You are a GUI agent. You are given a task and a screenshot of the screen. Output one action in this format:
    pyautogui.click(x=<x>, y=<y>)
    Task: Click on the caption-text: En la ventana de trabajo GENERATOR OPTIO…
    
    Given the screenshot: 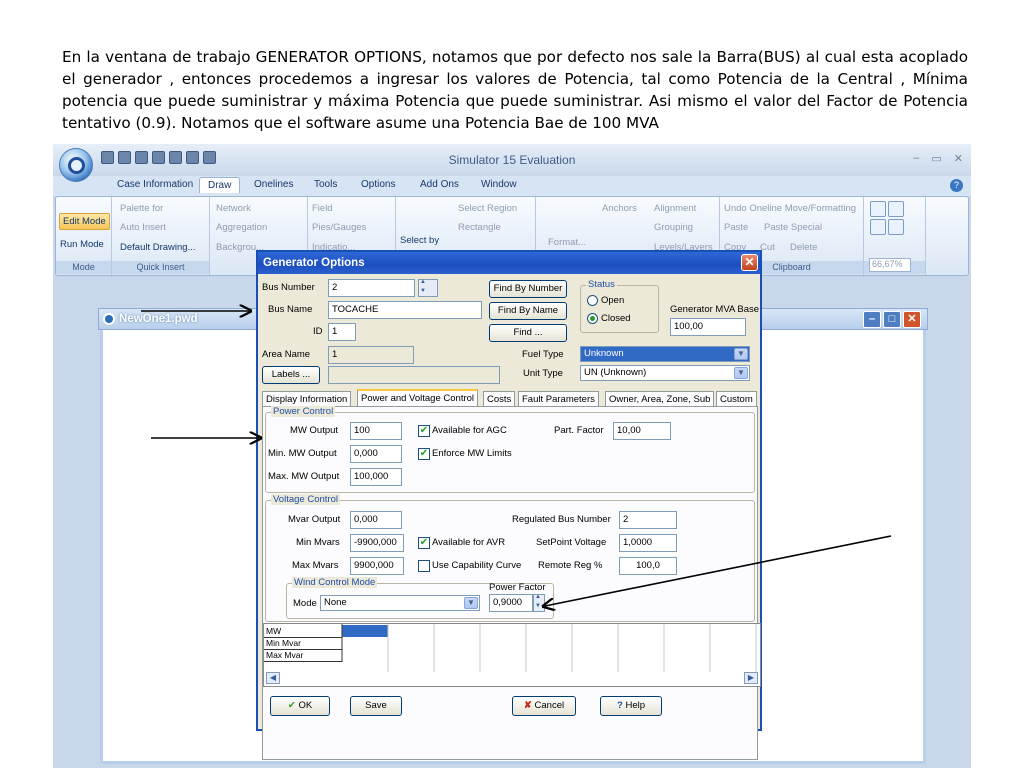 What is the action you would take?
    pyautogui.click(x=515, y=90)
    